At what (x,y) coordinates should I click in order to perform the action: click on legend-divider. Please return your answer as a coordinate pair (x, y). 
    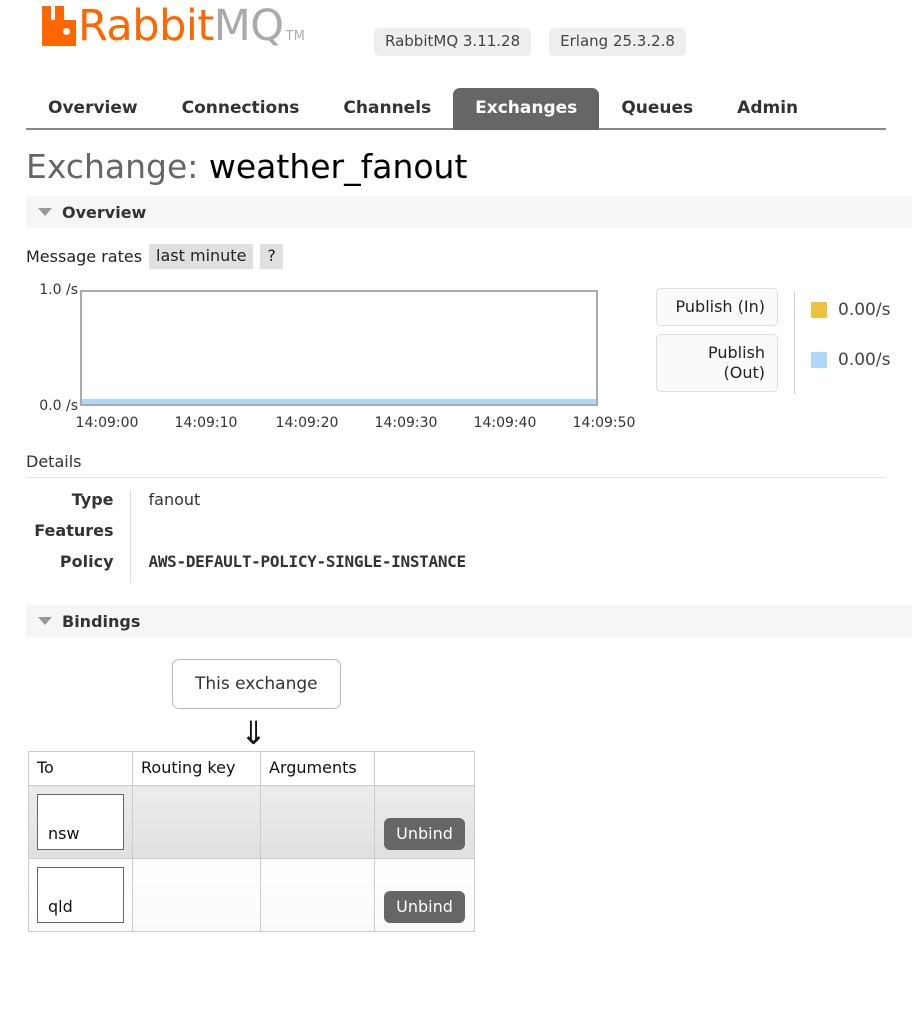
    Looking at the image, I should click on (794, 343).